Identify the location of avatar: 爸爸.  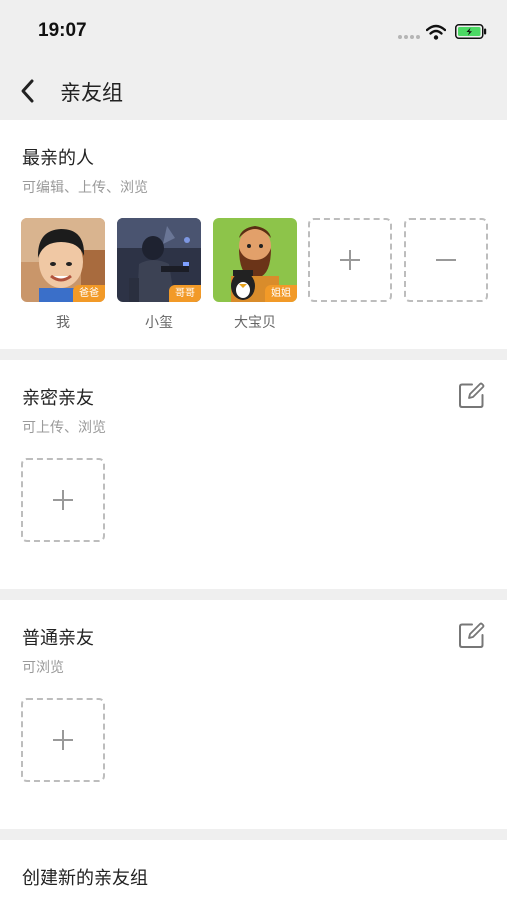
(63, 260).